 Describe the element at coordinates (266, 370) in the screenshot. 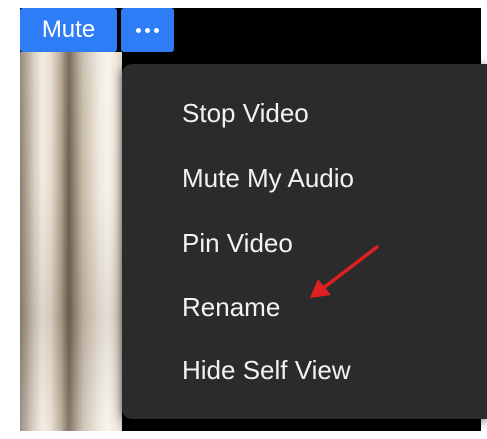

I see `menu-item-hide-self-view: Hide Self View` at that location.